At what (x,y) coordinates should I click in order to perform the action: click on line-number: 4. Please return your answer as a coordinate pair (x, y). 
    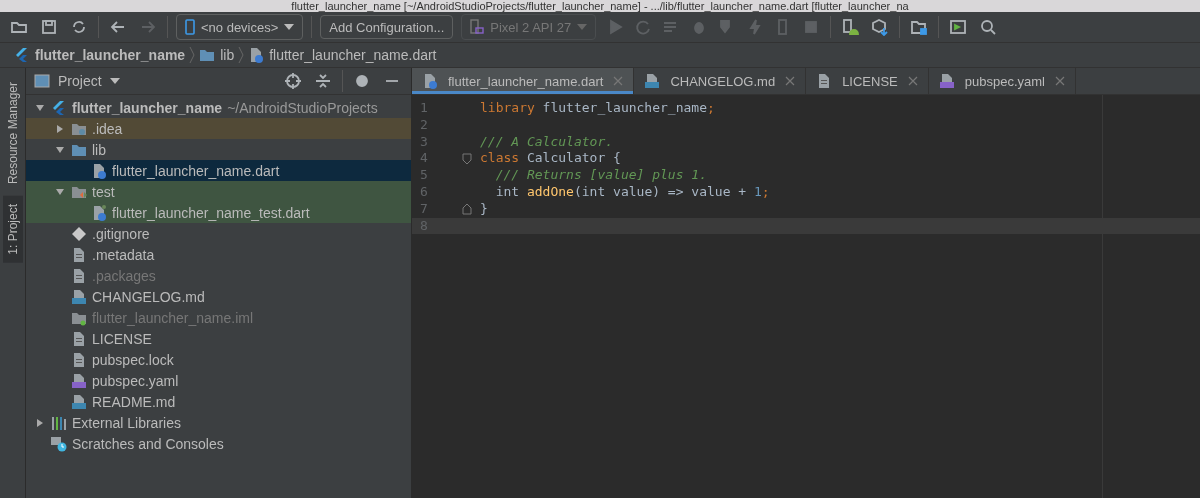
    Looking at the image, I should click on (424, 159).